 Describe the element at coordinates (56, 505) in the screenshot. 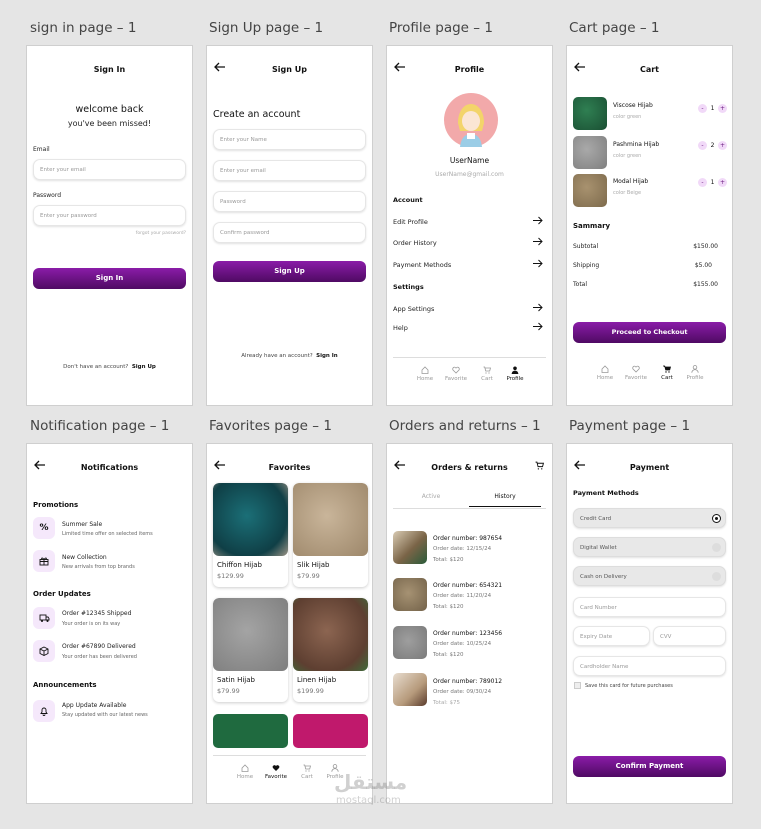

I see `promotions-title: Promotions` at that location.